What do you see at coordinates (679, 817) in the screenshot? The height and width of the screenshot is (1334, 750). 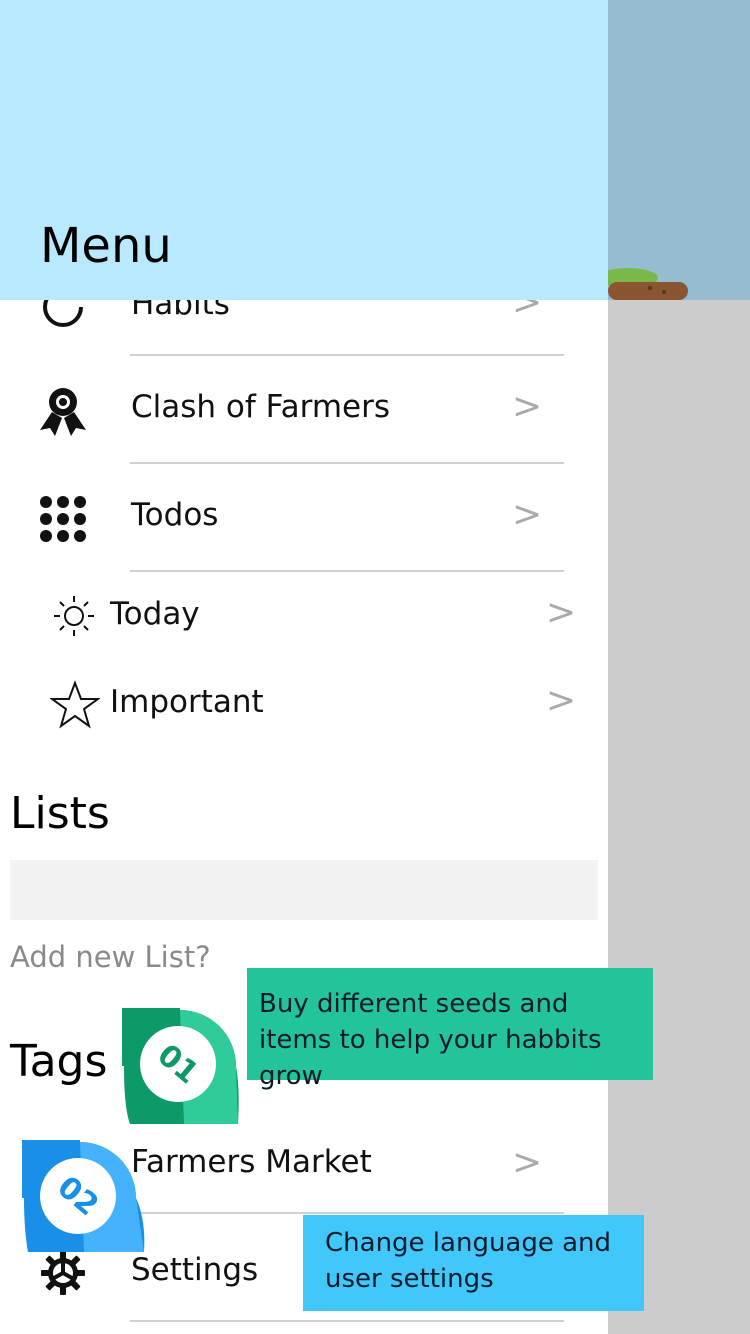 I see `background-overlay` at bounding box center [679, 817].